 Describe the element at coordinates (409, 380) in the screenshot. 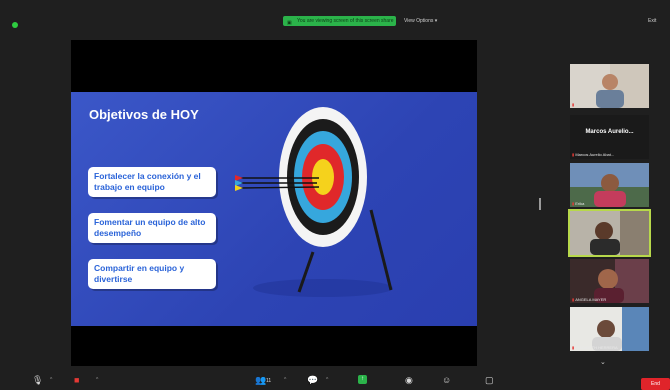

I see `record-icon: ◉` at that location.